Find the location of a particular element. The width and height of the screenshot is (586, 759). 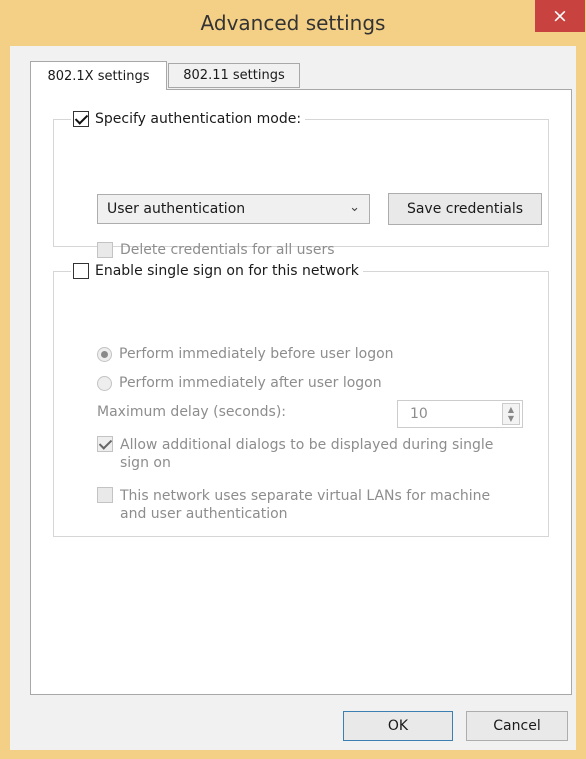

delete-credentials-checkbox is located at coordinates (105, 250).